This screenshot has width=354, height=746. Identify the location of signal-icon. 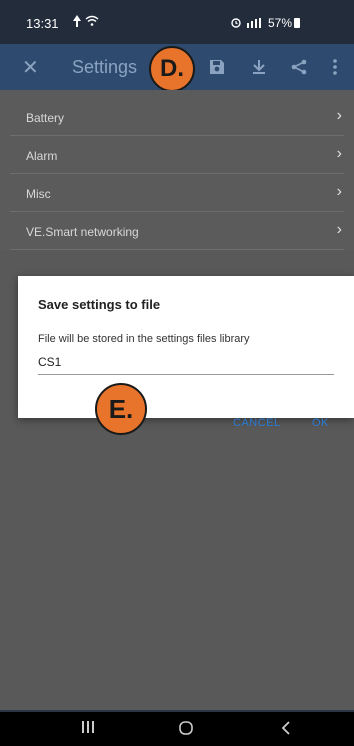
(253, 23).